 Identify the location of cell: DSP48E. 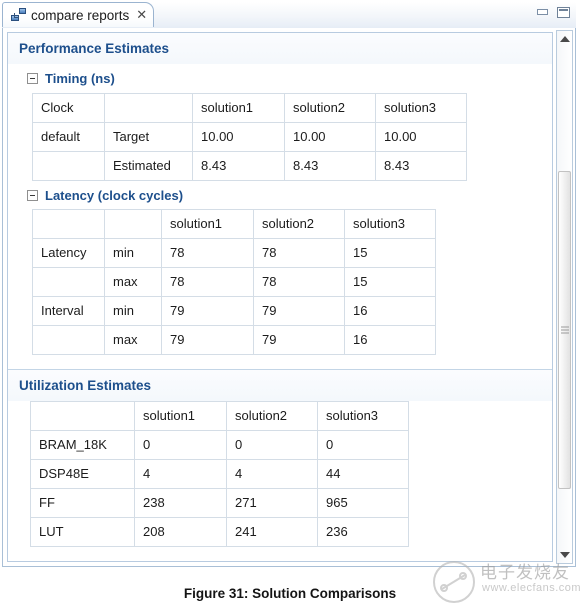
(82, 474).